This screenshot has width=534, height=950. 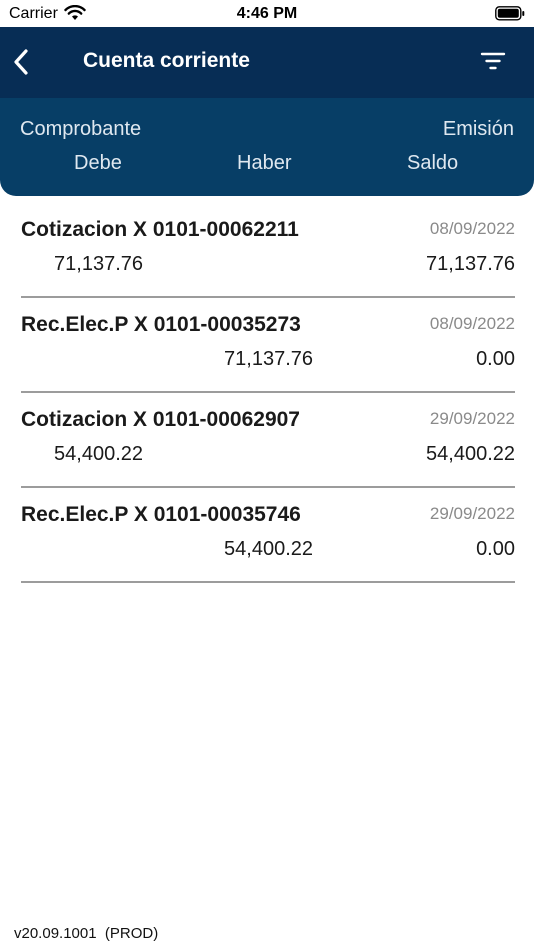 I want to click on filter-icon, so click(x=493, y=61).